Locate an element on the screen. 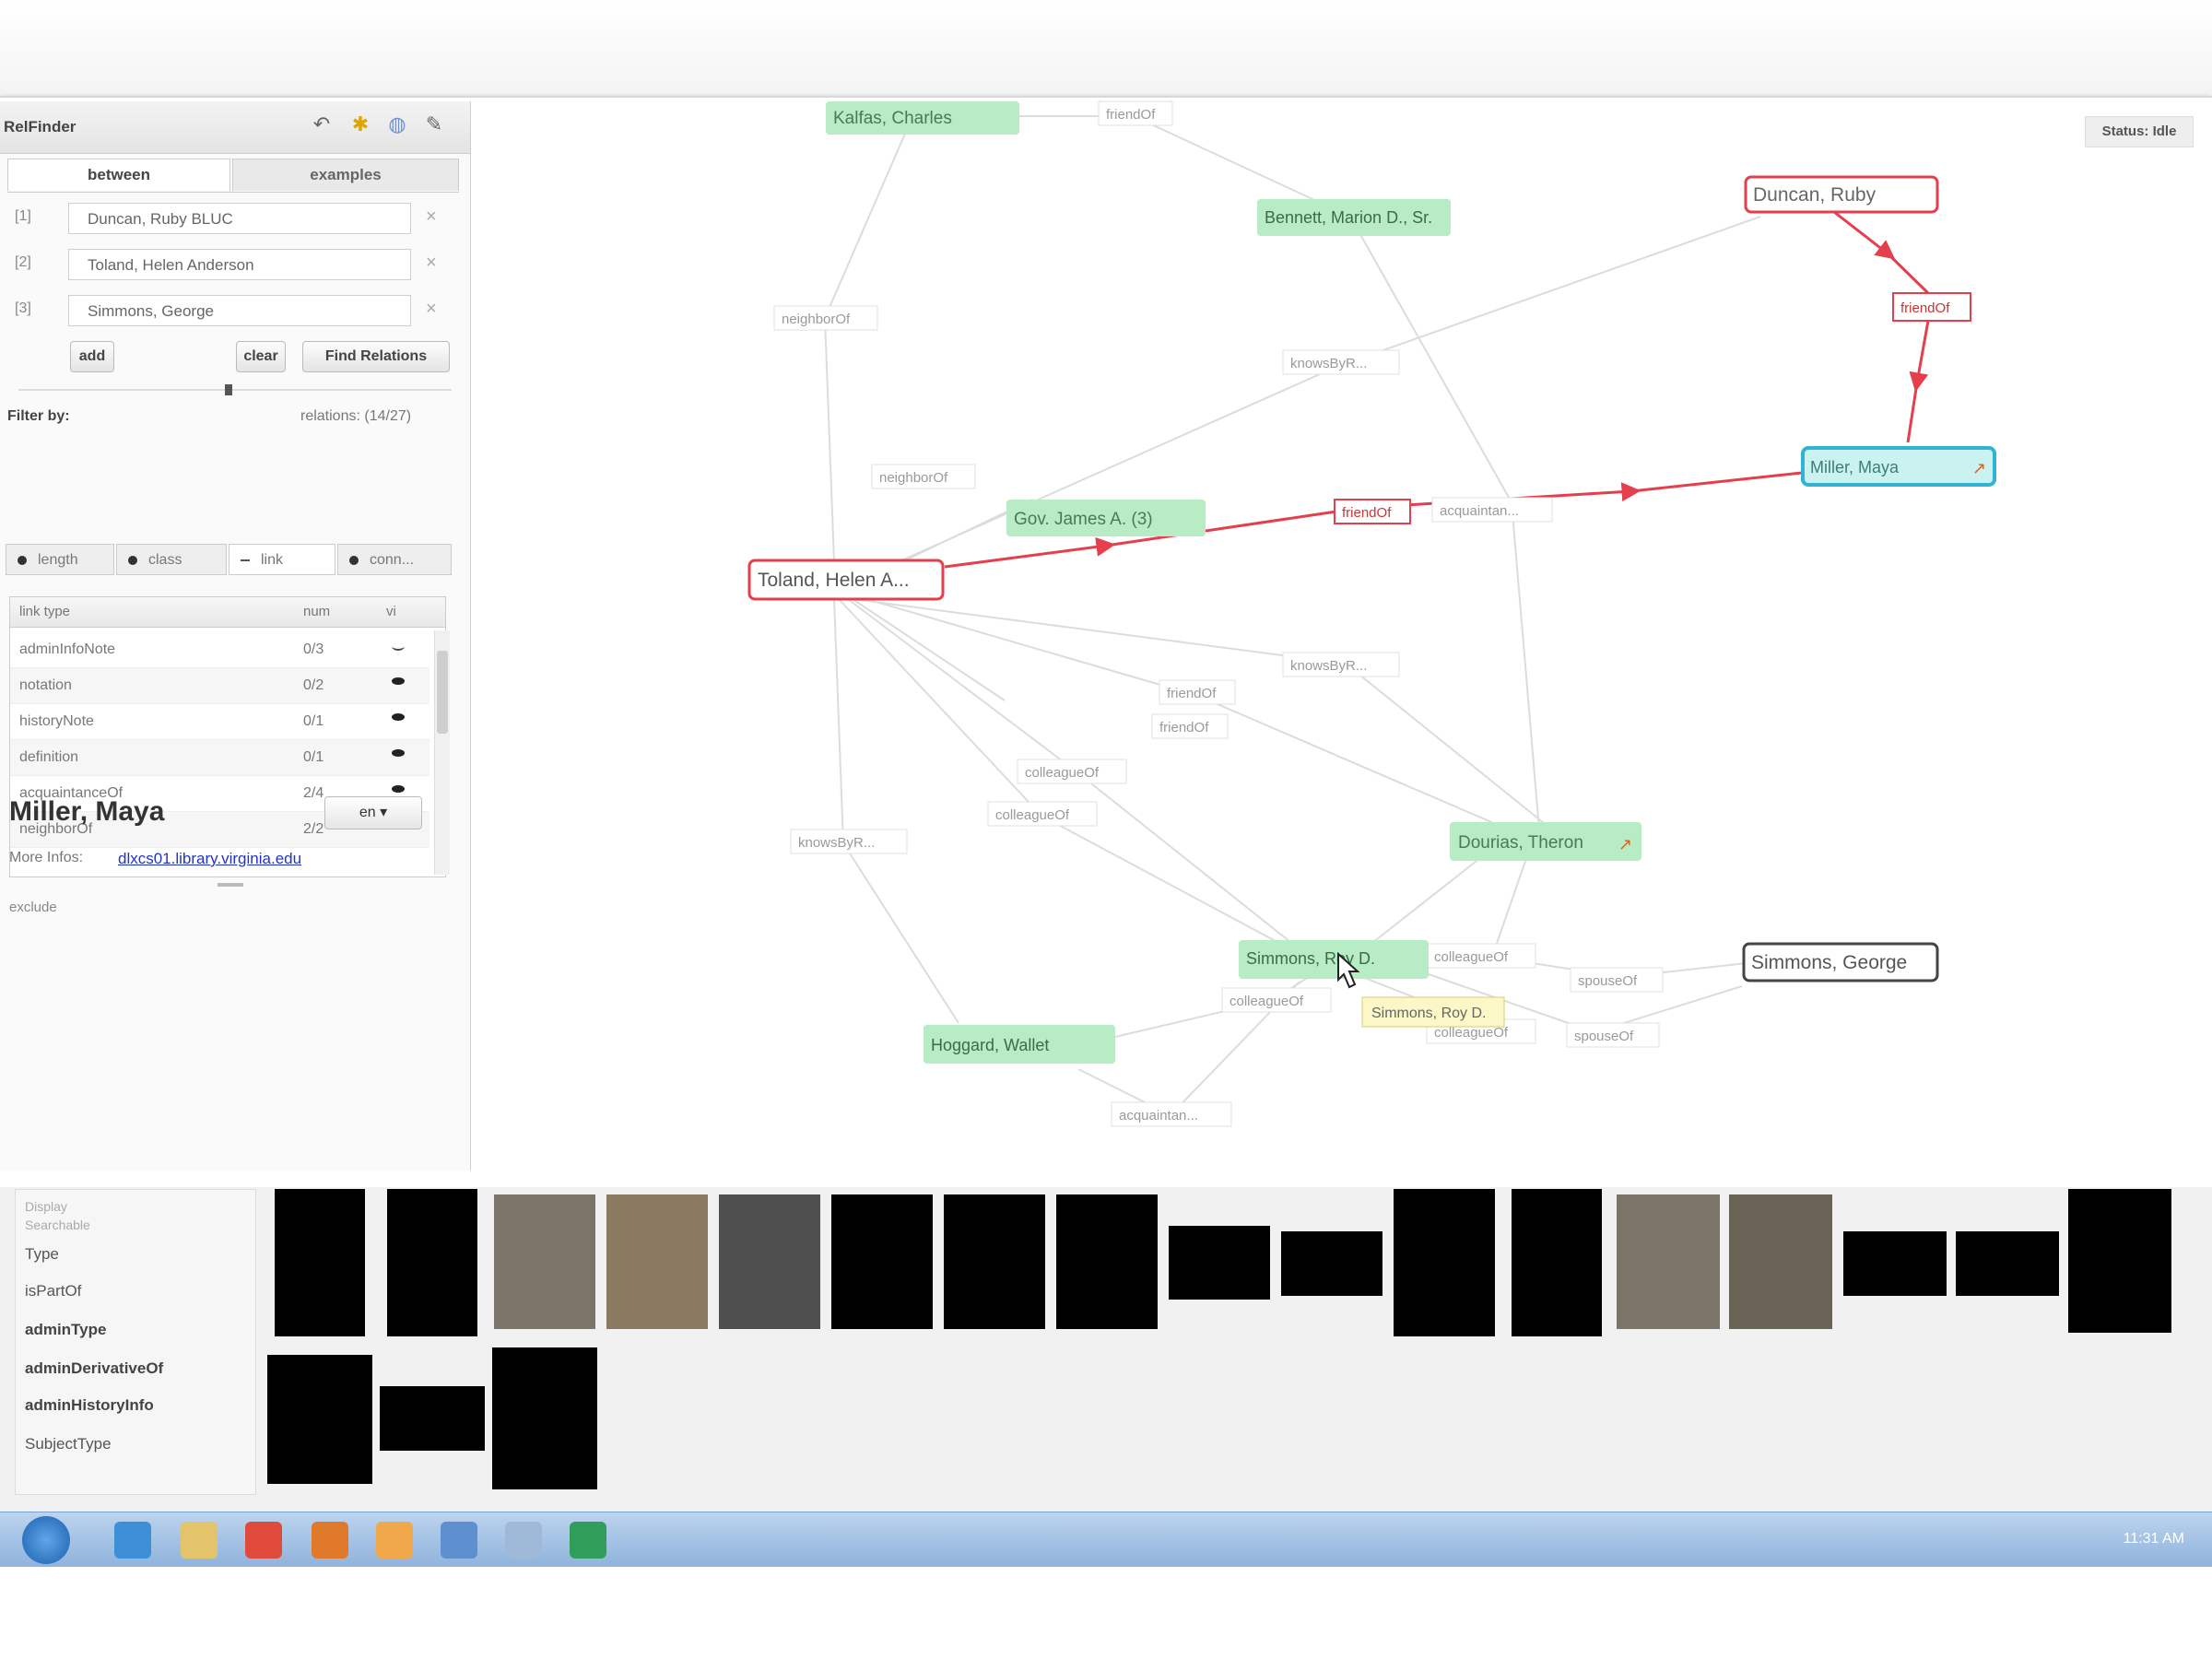 The width and height of the screenshot is (2212, 1659). tab-between: between is located at coordinates (118, 175).